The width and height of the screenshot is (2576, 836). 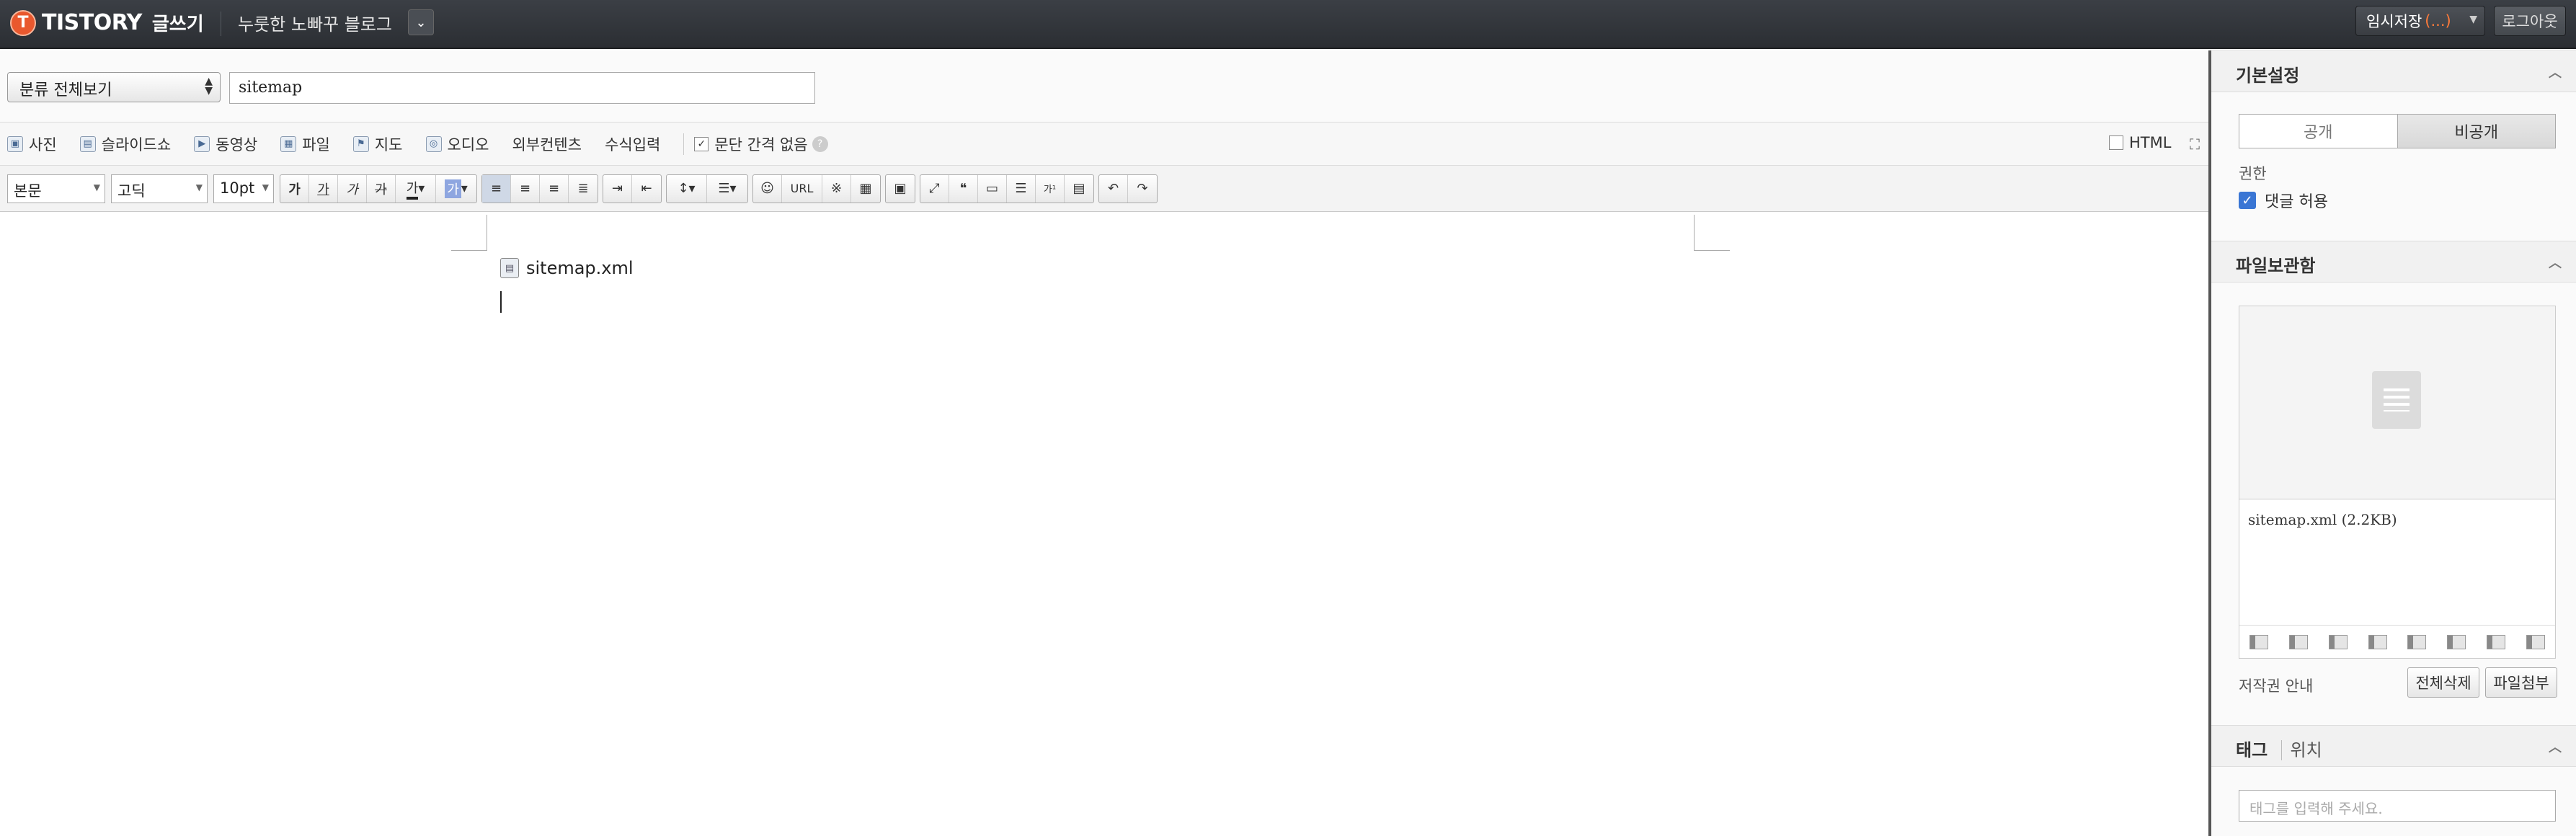 I want to click on image-align-options, so click(x=2397, y=641).